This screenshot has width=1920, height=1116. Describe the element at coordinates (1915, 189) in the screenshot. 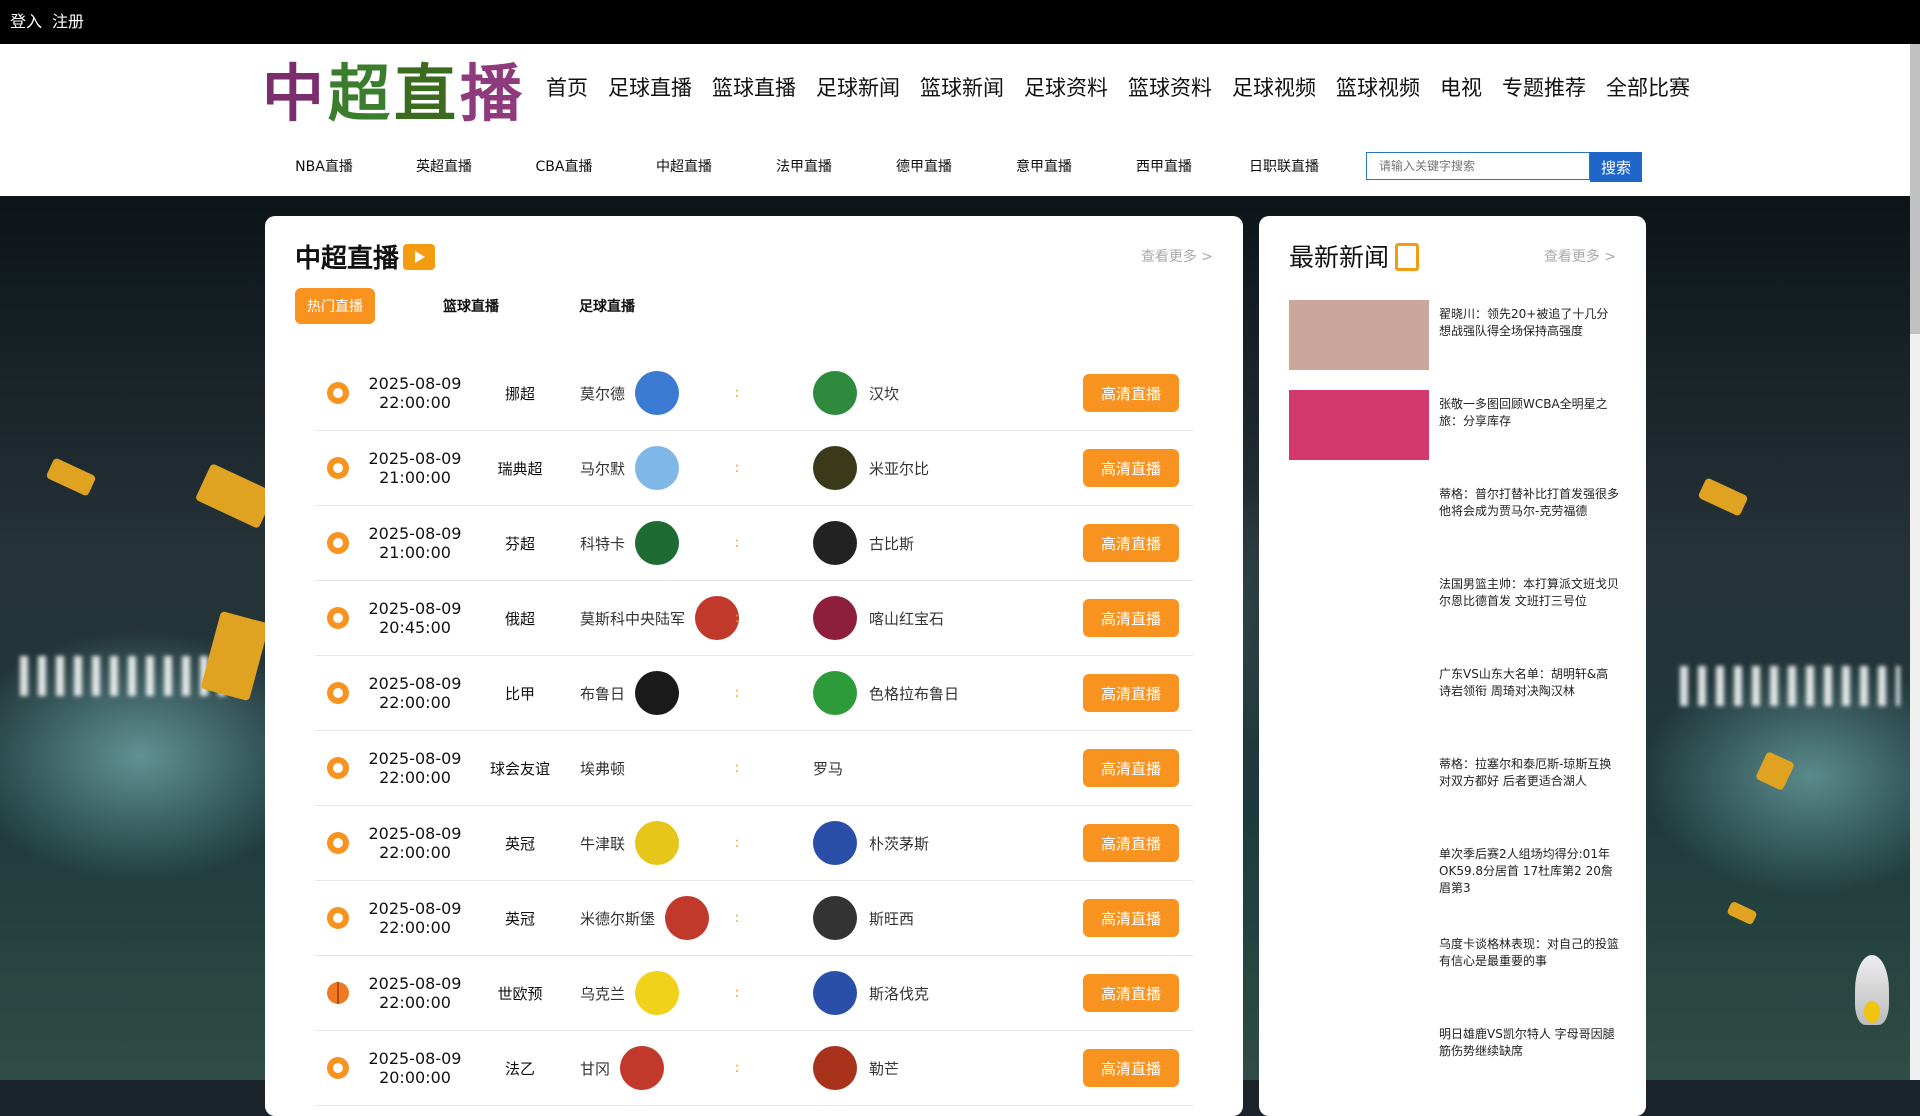

I see `scrollbar-thumb` at that location.